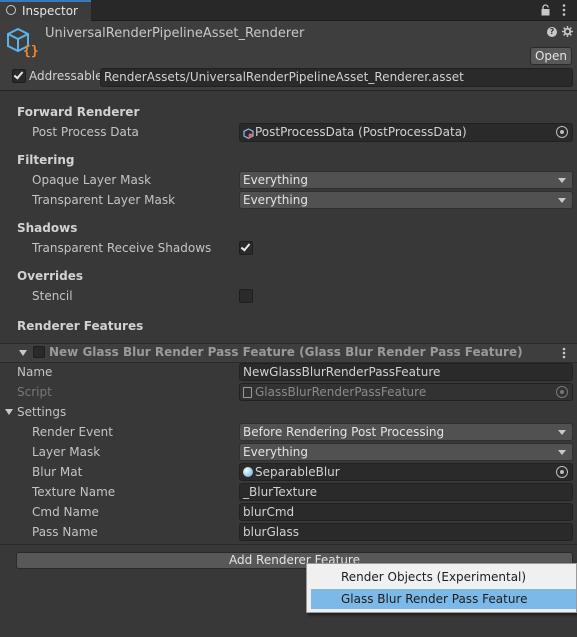  I want to click on blur-mat-value: SeparableBlur, so click(297, 472).